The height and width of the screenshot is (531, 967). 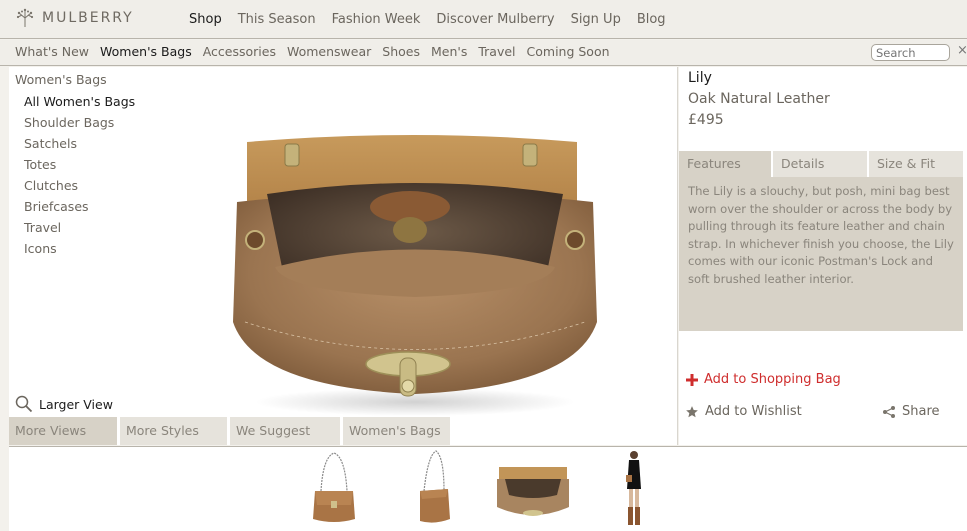 What do you see at coordinates (205, 19) in the screenshot?
I see `nav-shop: Shop` at bounding box center [205, 19].